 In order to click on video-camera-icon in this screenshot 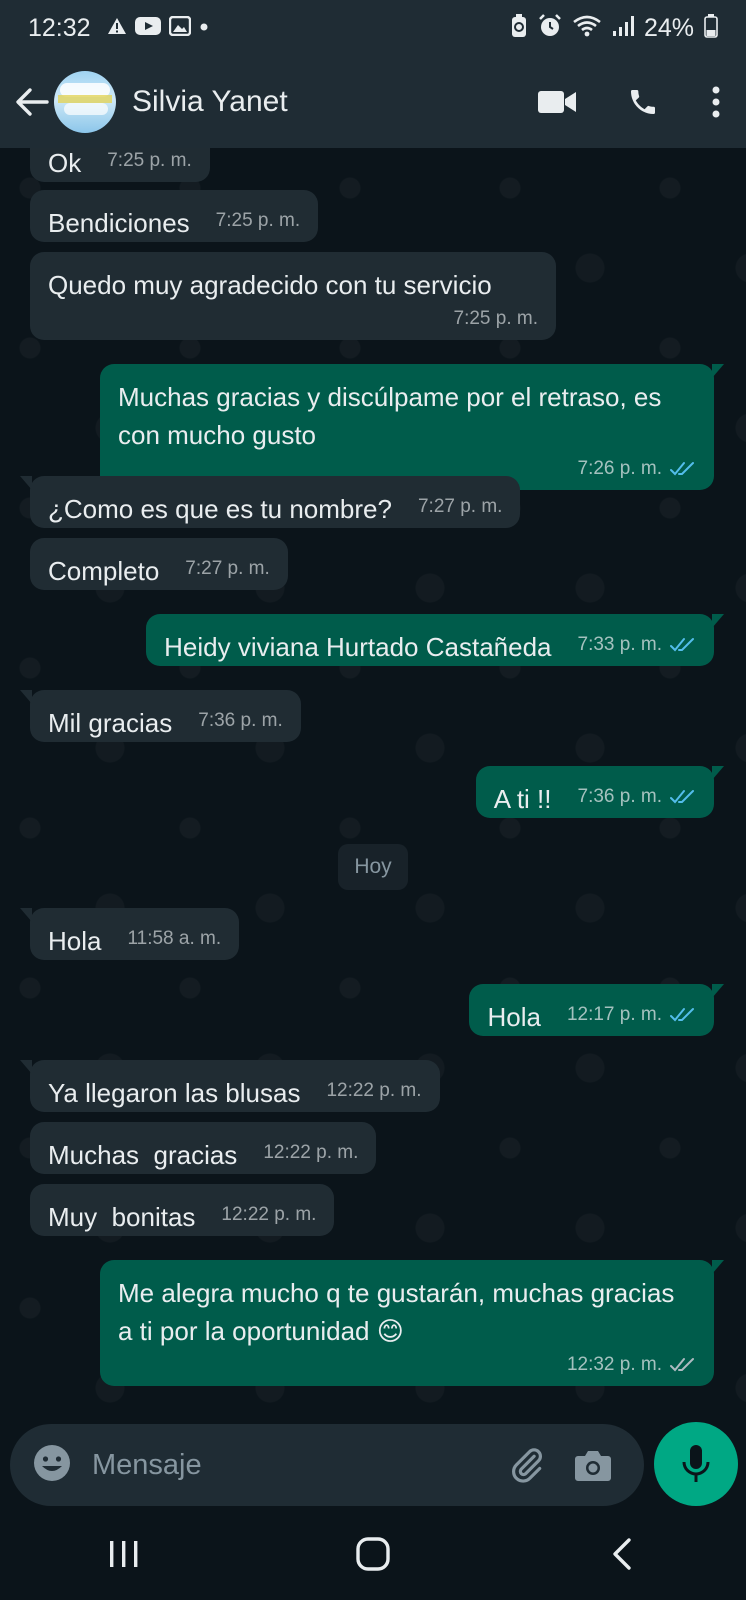, I will do `click(557, 102)`.